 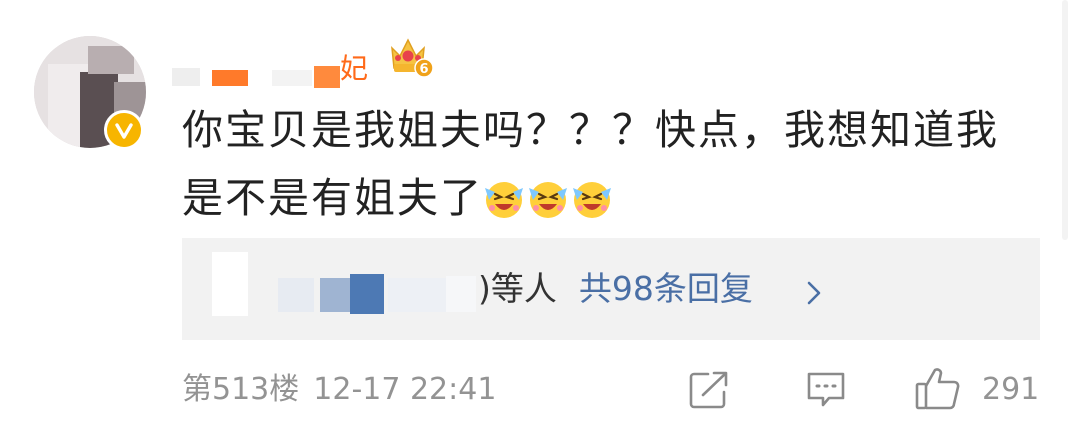 I want to click on comment-meta: 第513楼 12-17 22:41, so click(x=339, y=390).